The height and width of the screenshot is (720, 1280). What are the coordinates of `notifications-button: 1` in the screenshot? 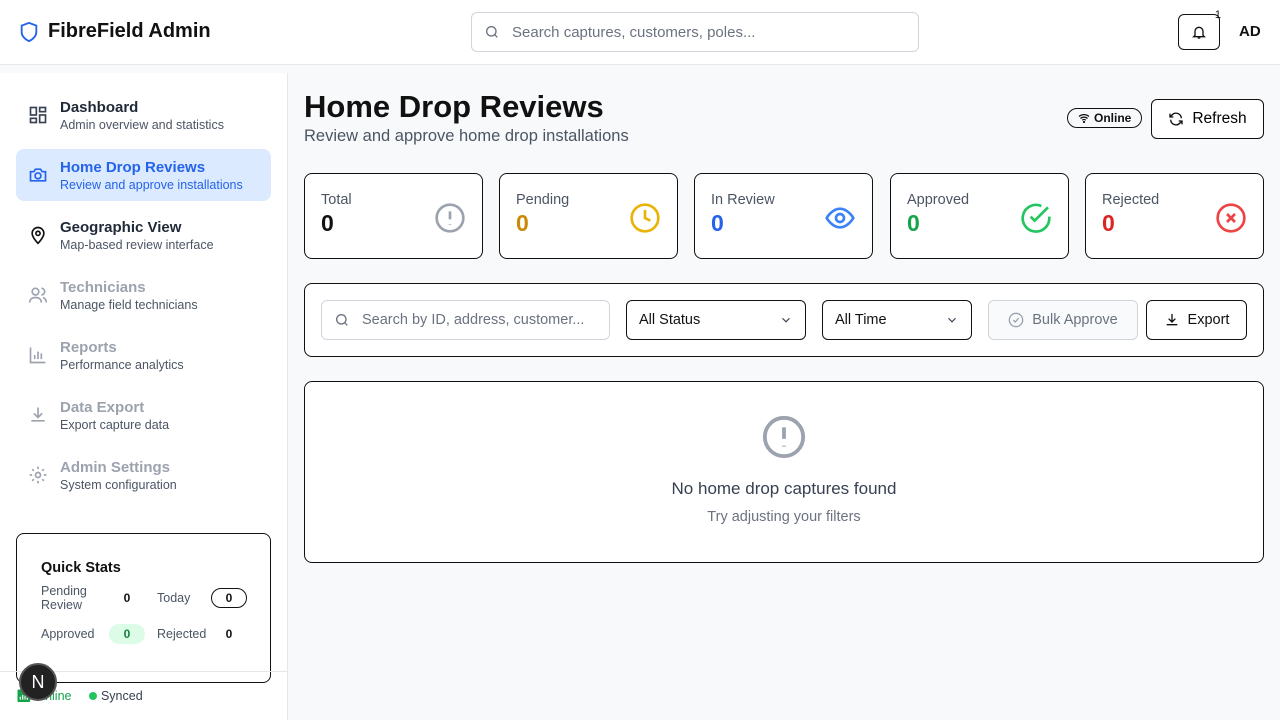 It's located at (1199, 29).